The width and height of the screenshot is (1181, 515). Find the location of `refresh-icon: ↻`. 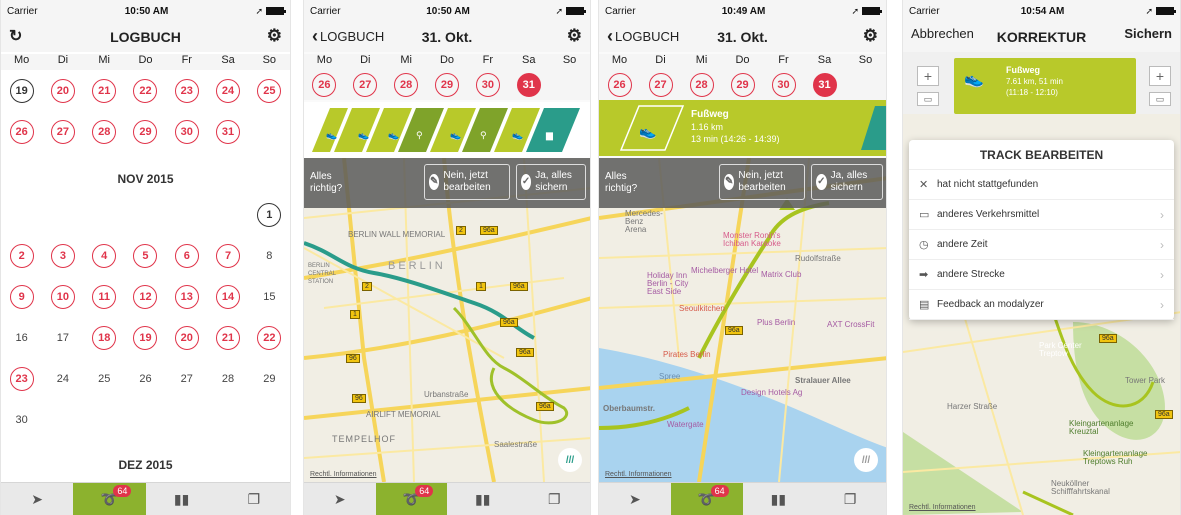

refresh-icon: ↻ is located at coordinates (15, 36).